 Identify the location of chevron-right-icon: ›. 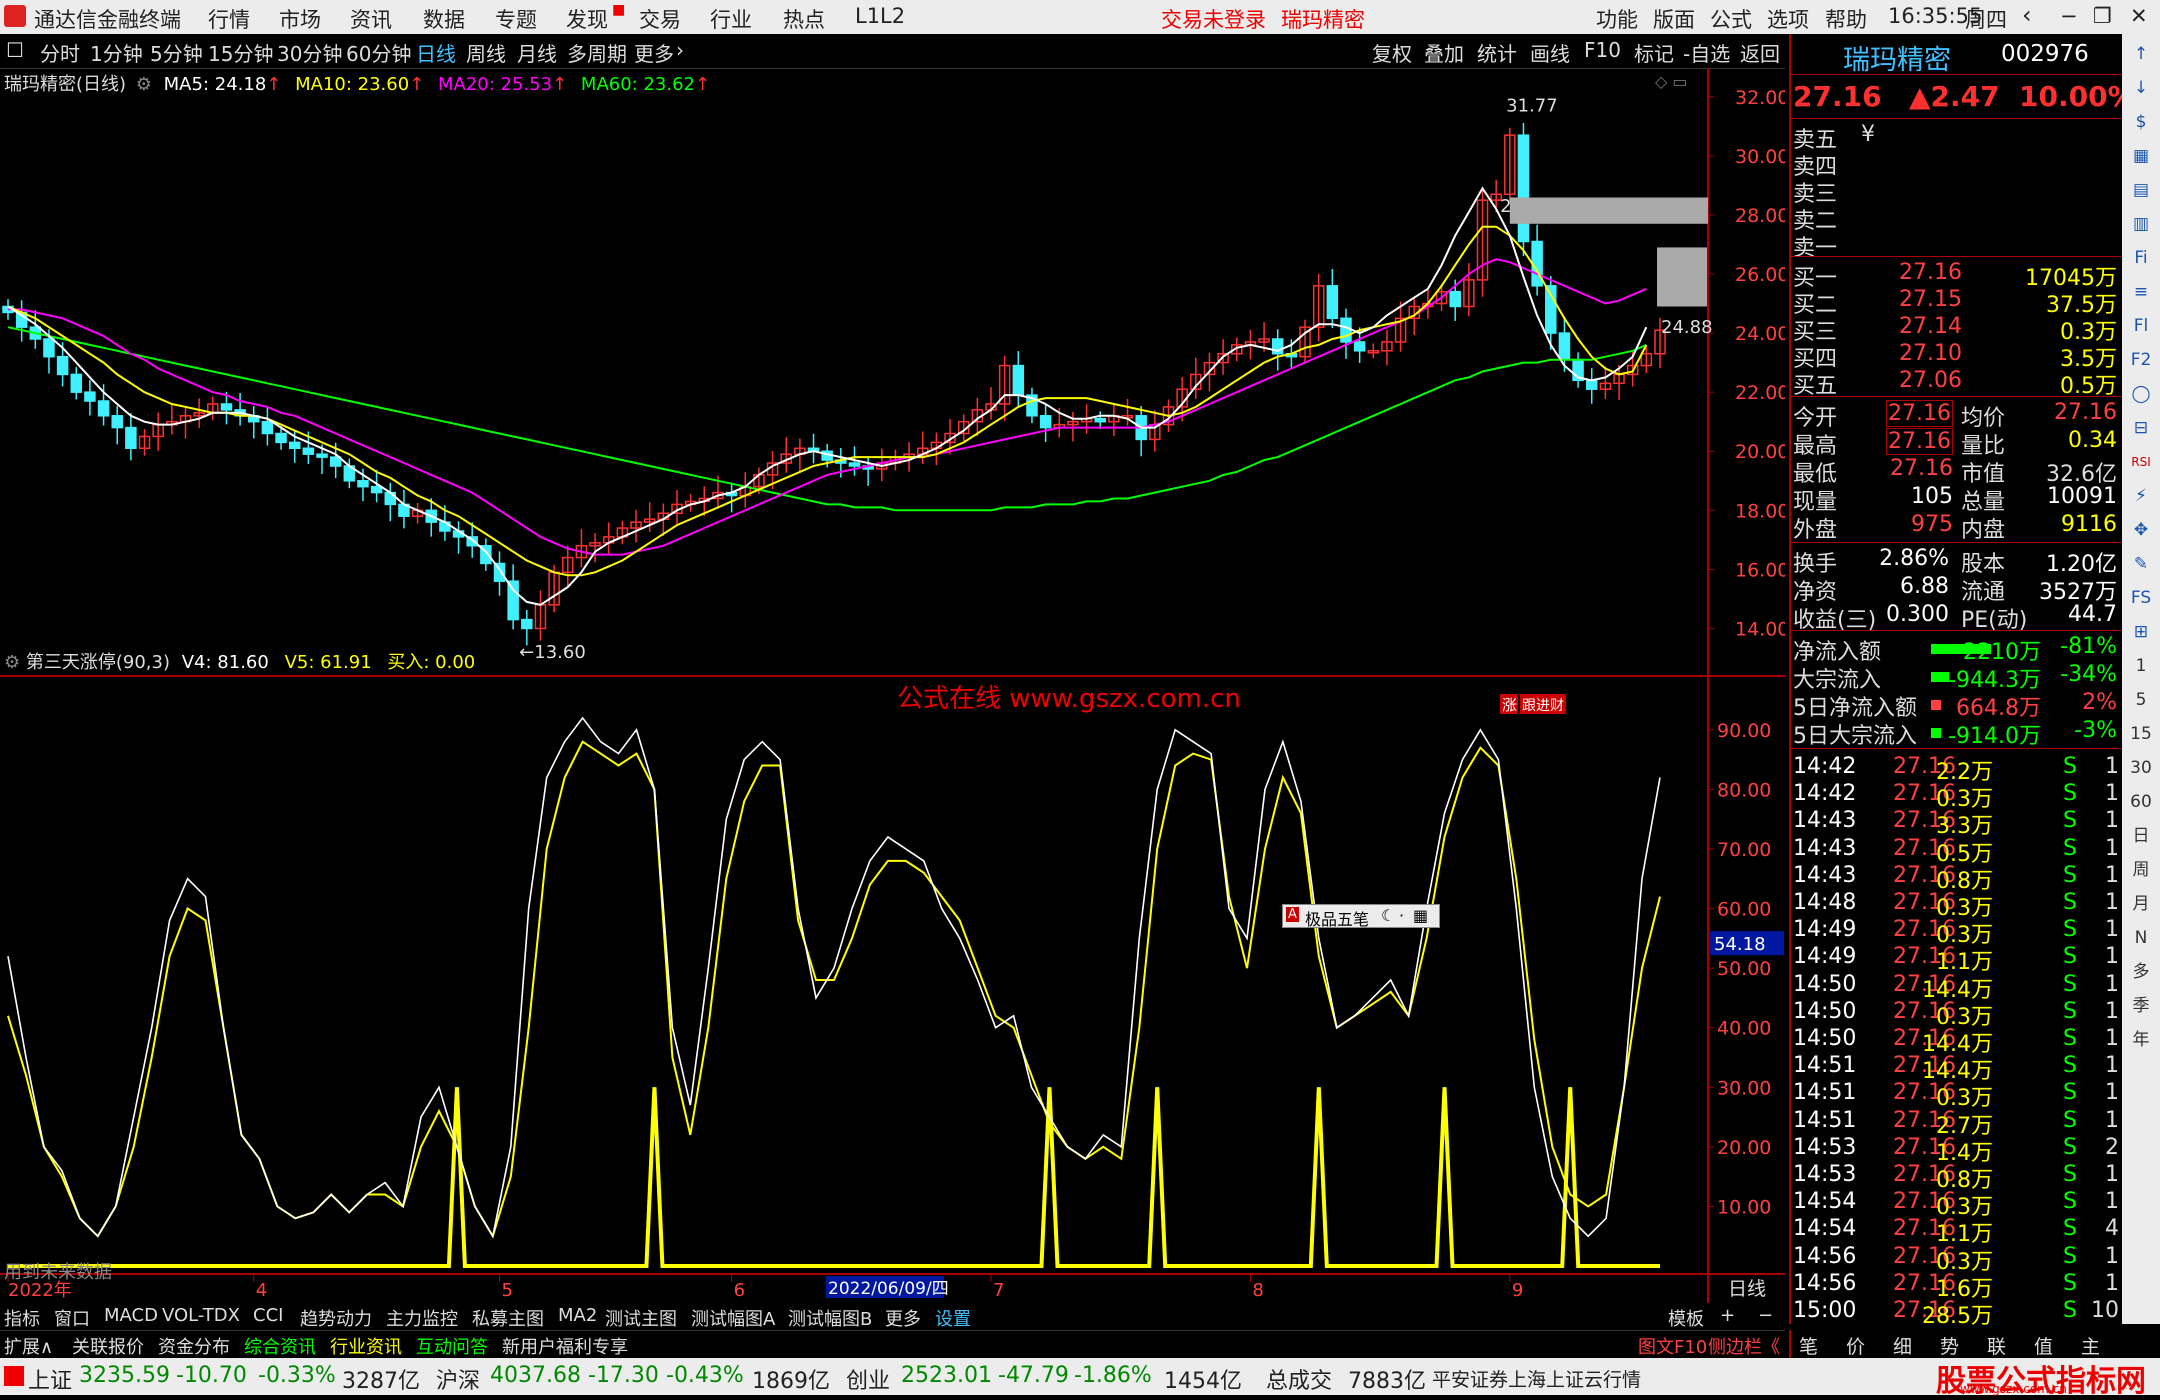
(680, 50).